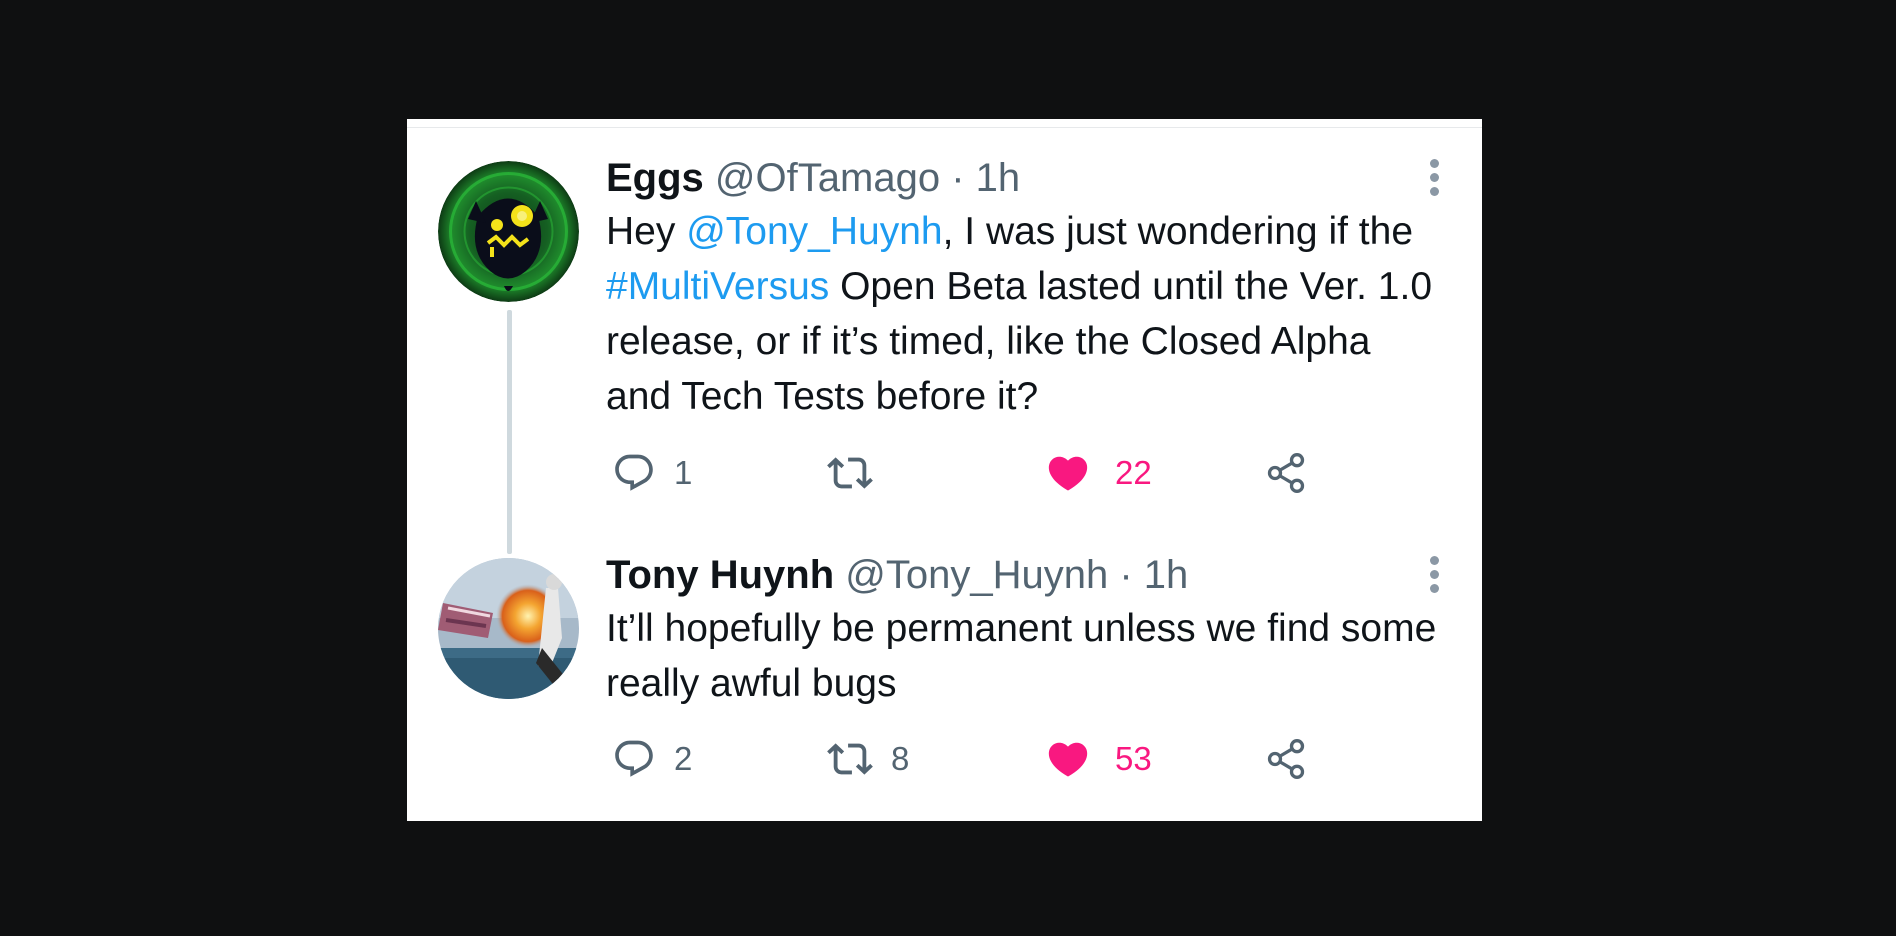  I want to click on tweet-header: Tony Huynh @Tony_Huynh · 1h, so click(1024, 575).